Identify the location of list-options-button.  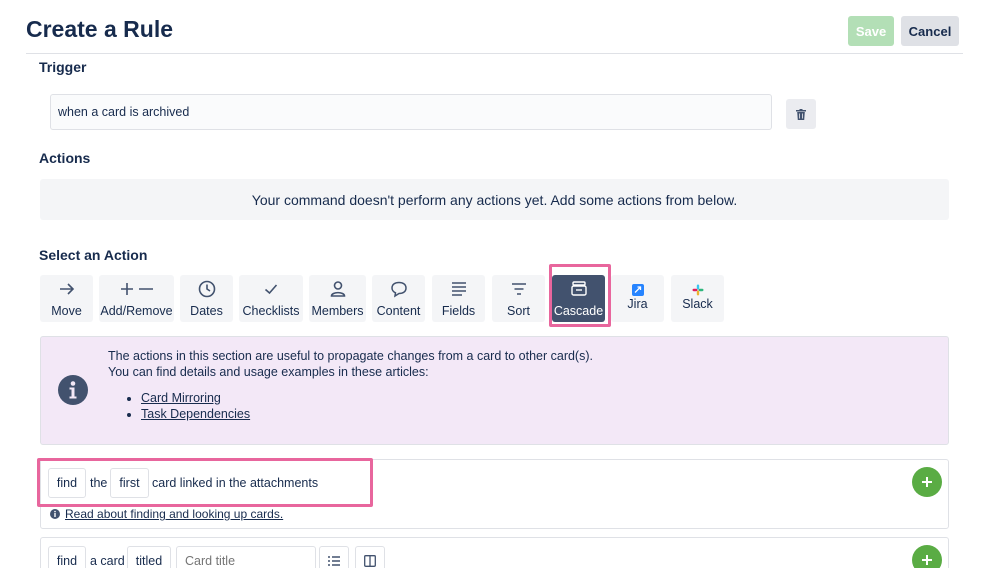
(334, 557).